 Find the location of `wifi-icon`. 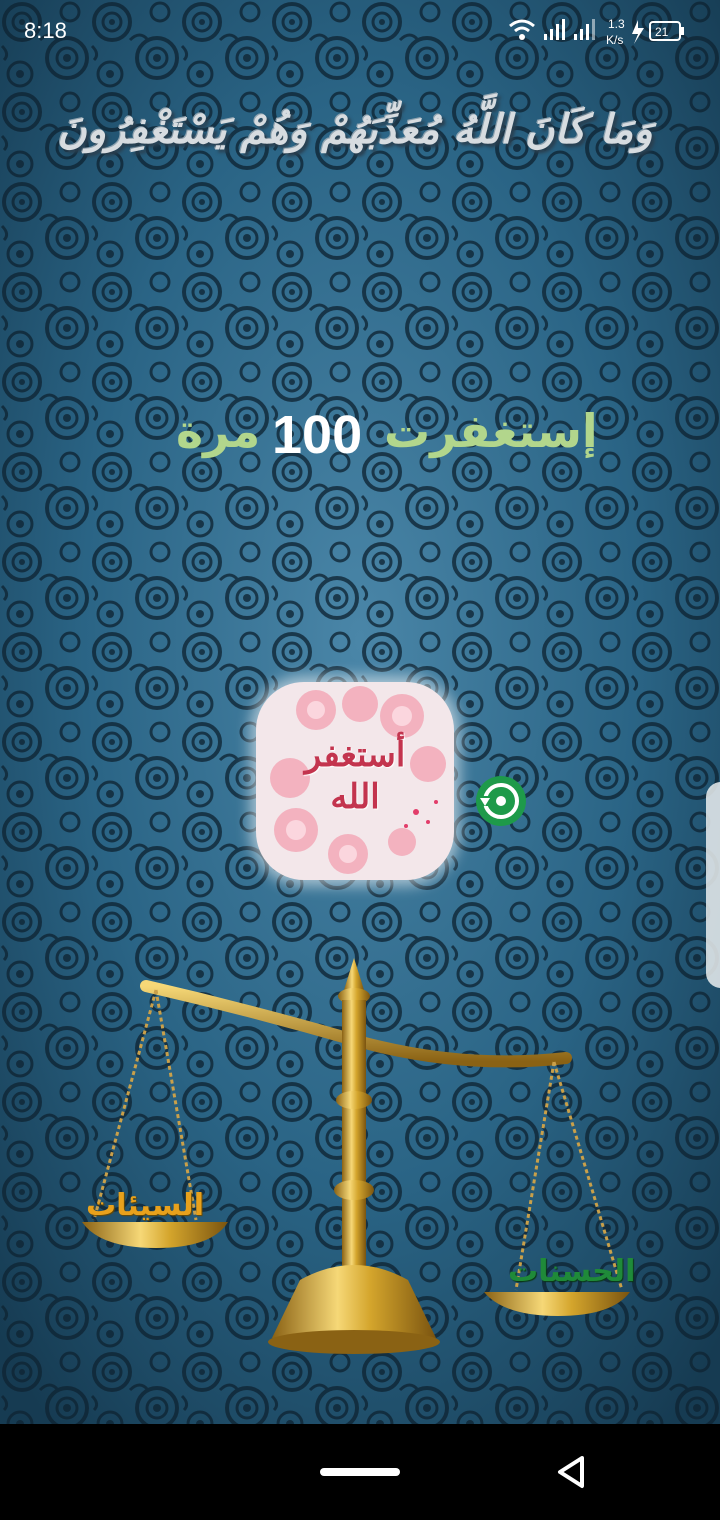

wifi-icon is located at coordinates (522, 29).